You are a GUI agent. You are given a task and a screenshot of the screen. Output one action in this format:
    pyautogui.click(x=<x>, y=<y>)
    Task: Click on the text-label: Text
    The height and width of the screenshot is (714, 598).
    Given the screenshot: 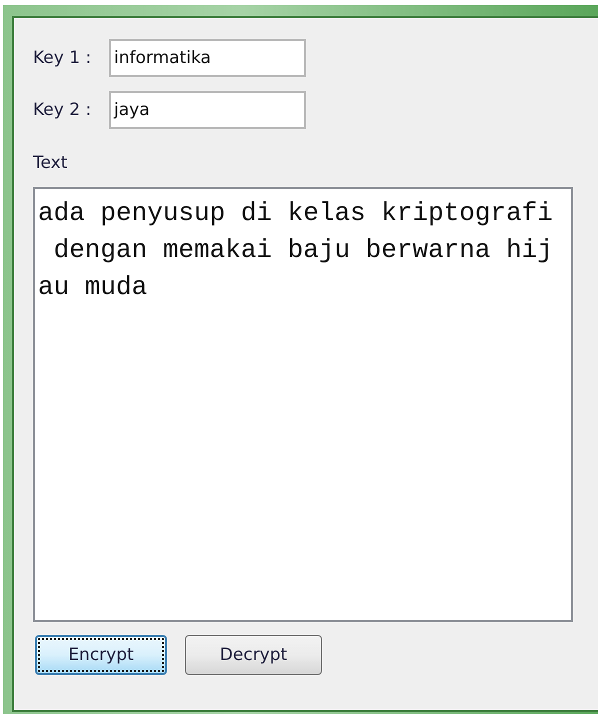 What is the action you would take?
    pyautogui.click(x=50, y=163)
    